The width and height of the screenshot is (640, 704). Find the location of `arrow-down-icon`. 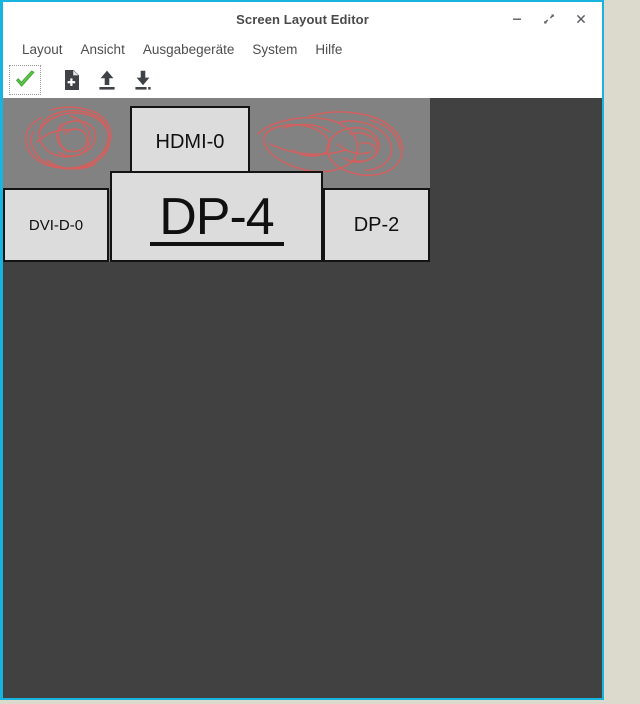

arrow-down-icon is located at coordinates (143, 80).